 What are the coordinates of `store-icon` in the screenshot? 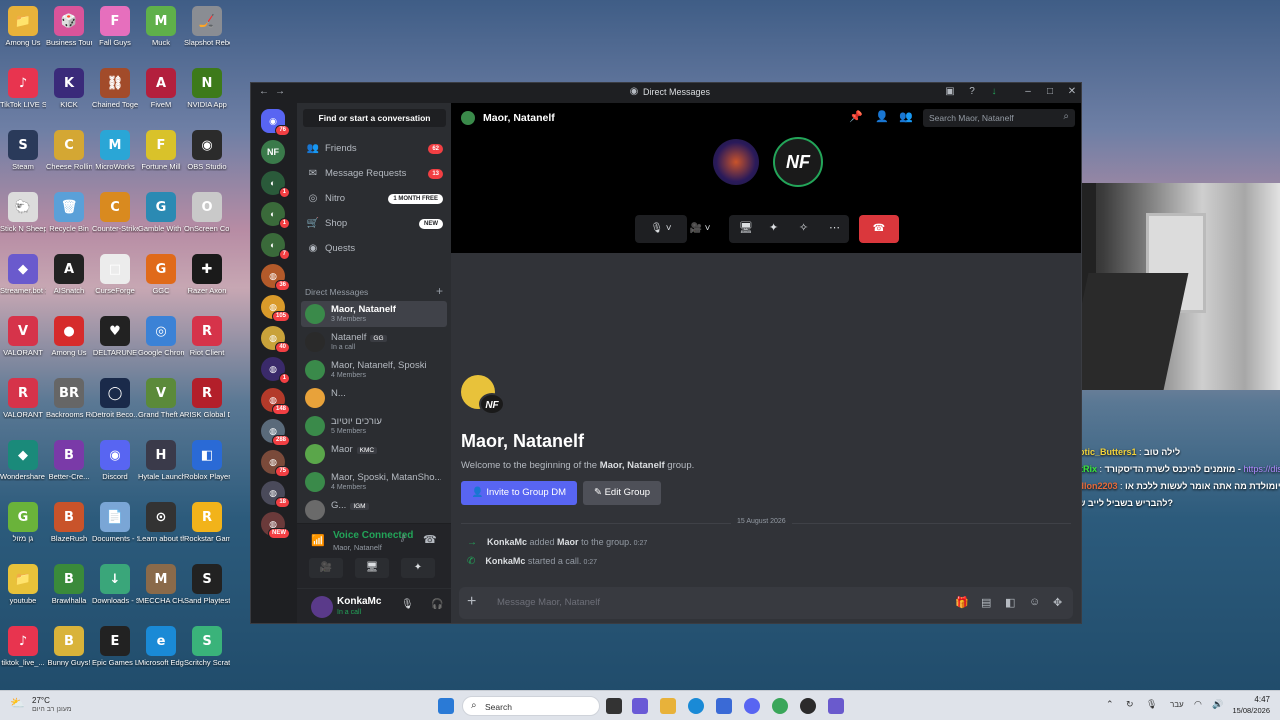 It's located at (724, 706).